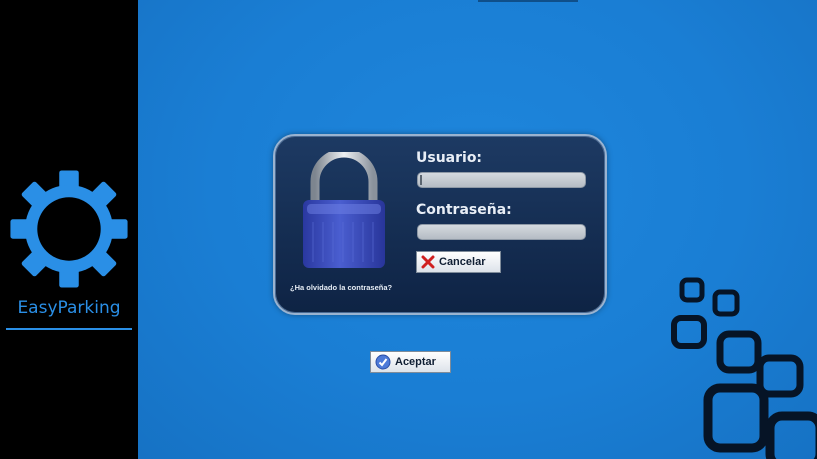 The height and width of the screenshot is (459, 817). What do you see at coordinates (383, 362) in the screenshot?
I see `blue-check-icon` at bounding box center [383, 362].